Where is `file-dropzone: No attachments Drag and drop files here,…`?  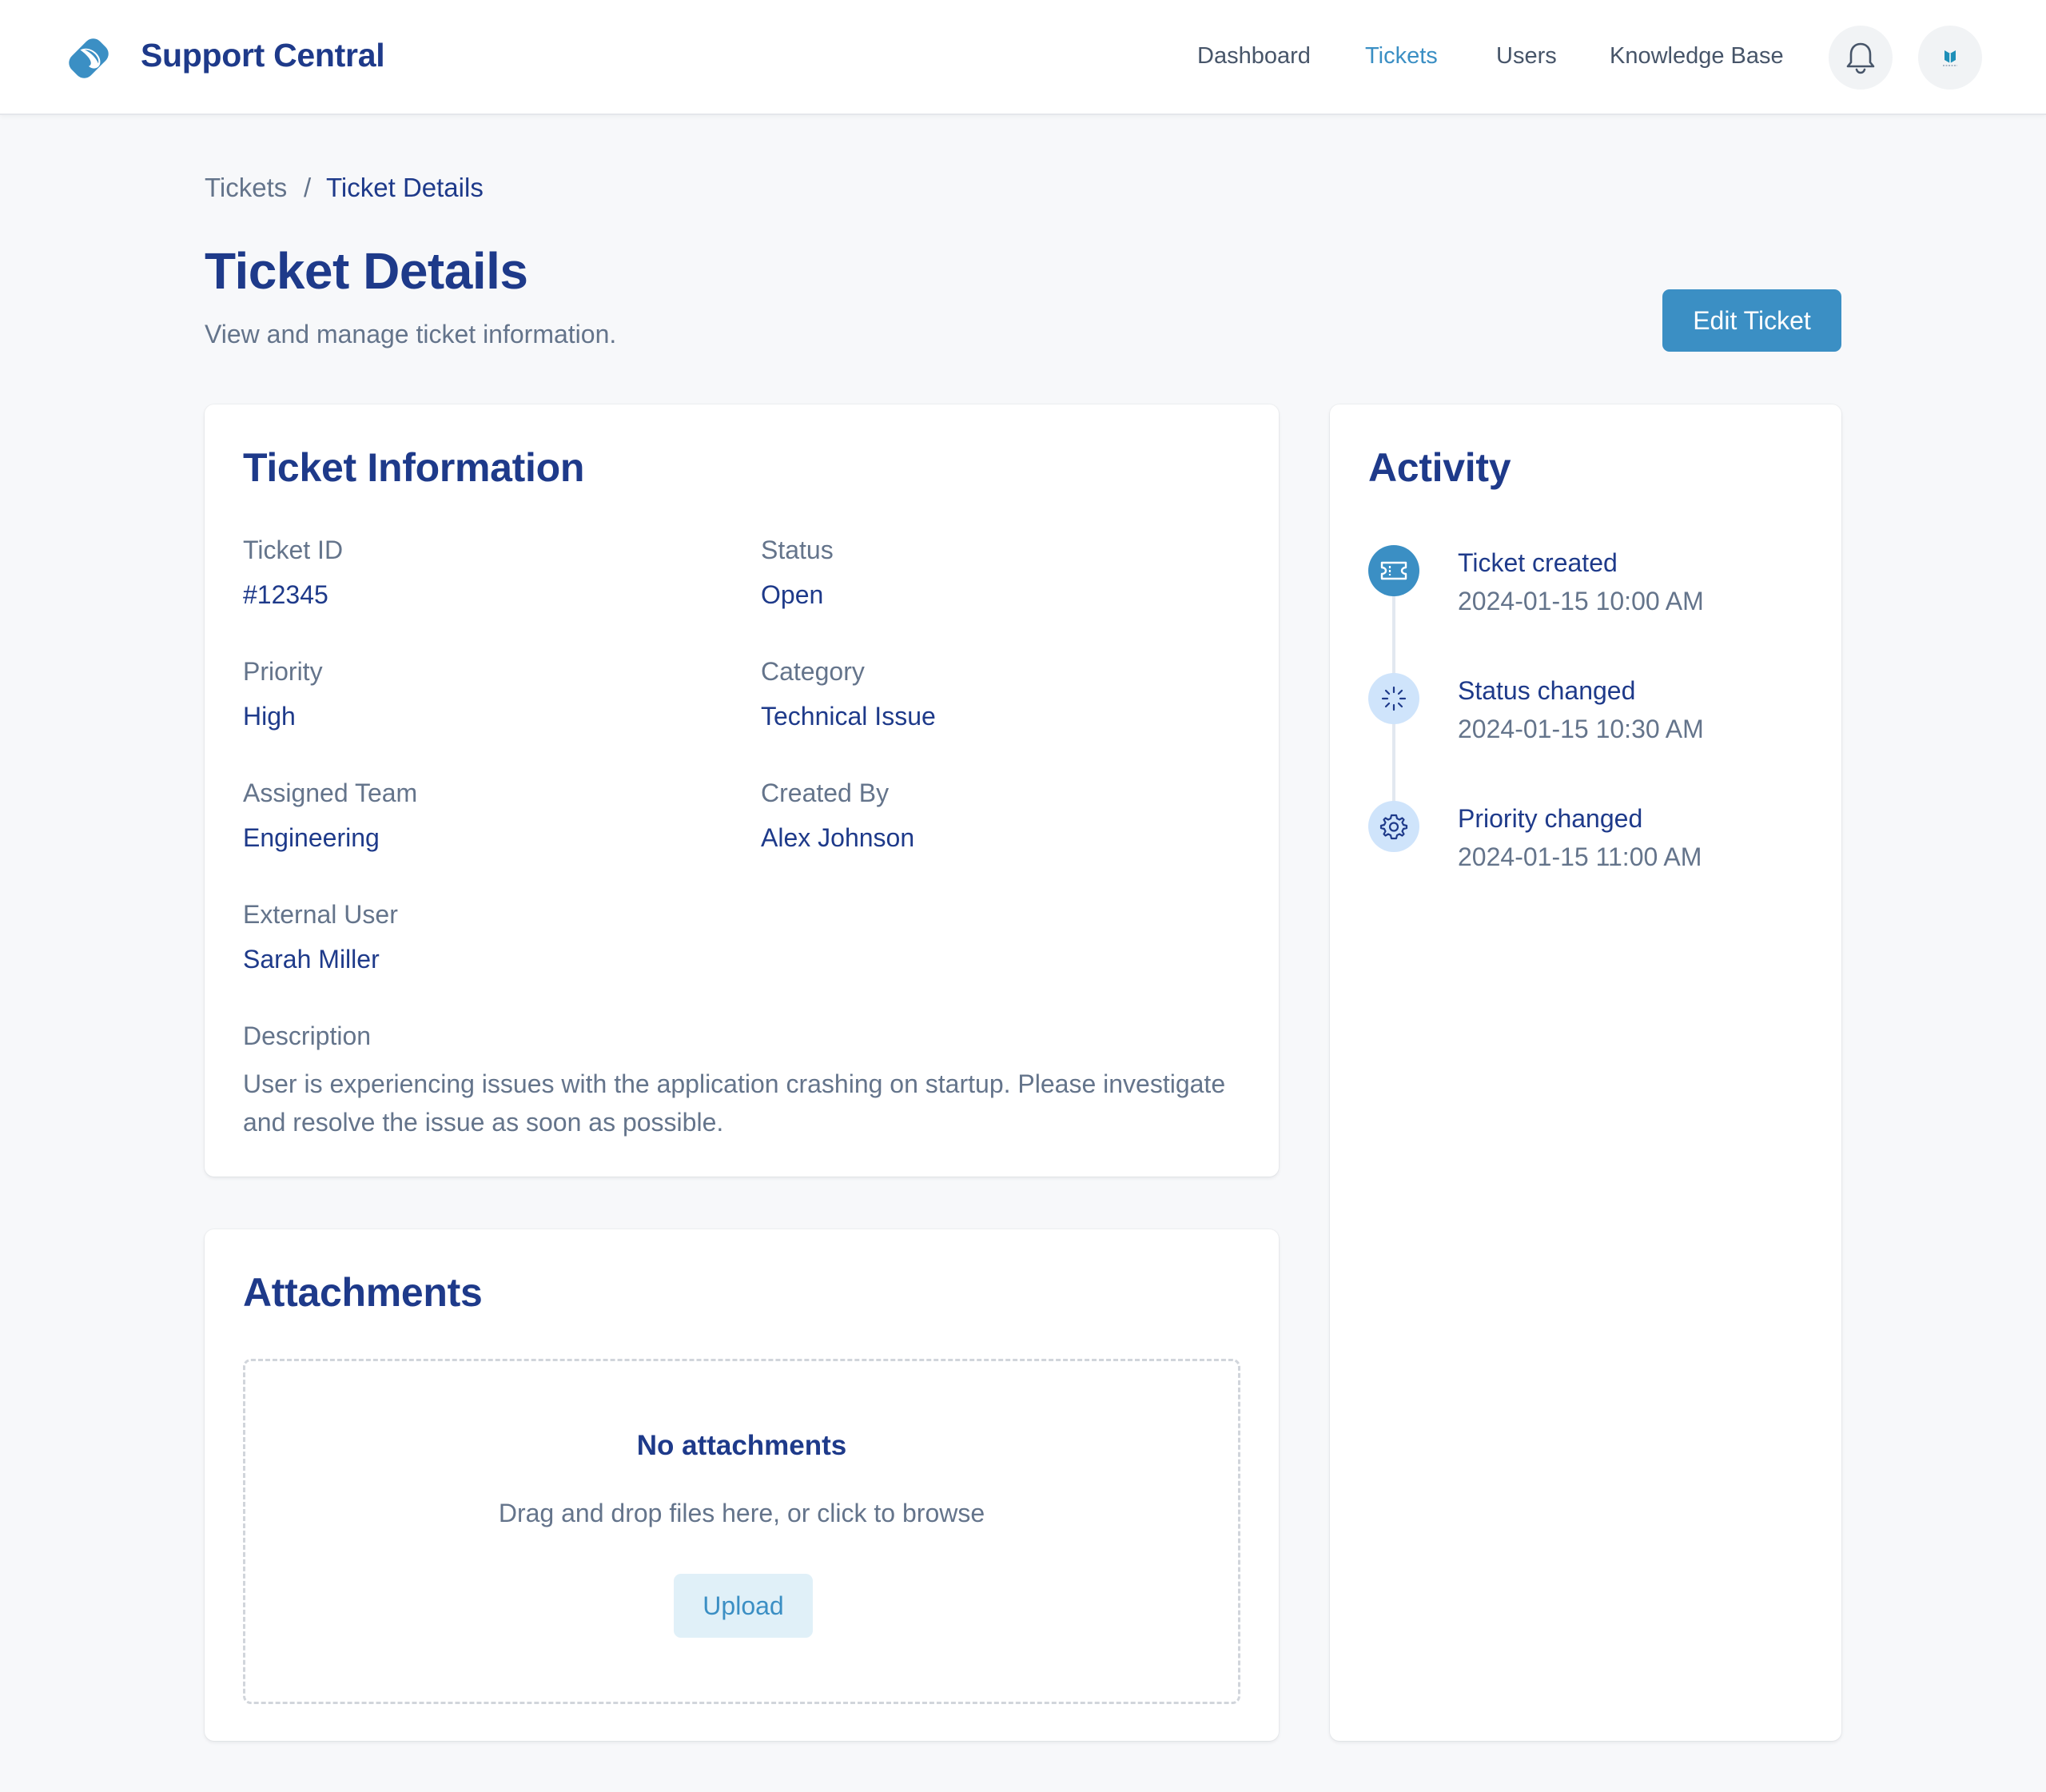 file-dropzone: No attachments Drag and drop files here,… is located at coordinates (741, 1531).